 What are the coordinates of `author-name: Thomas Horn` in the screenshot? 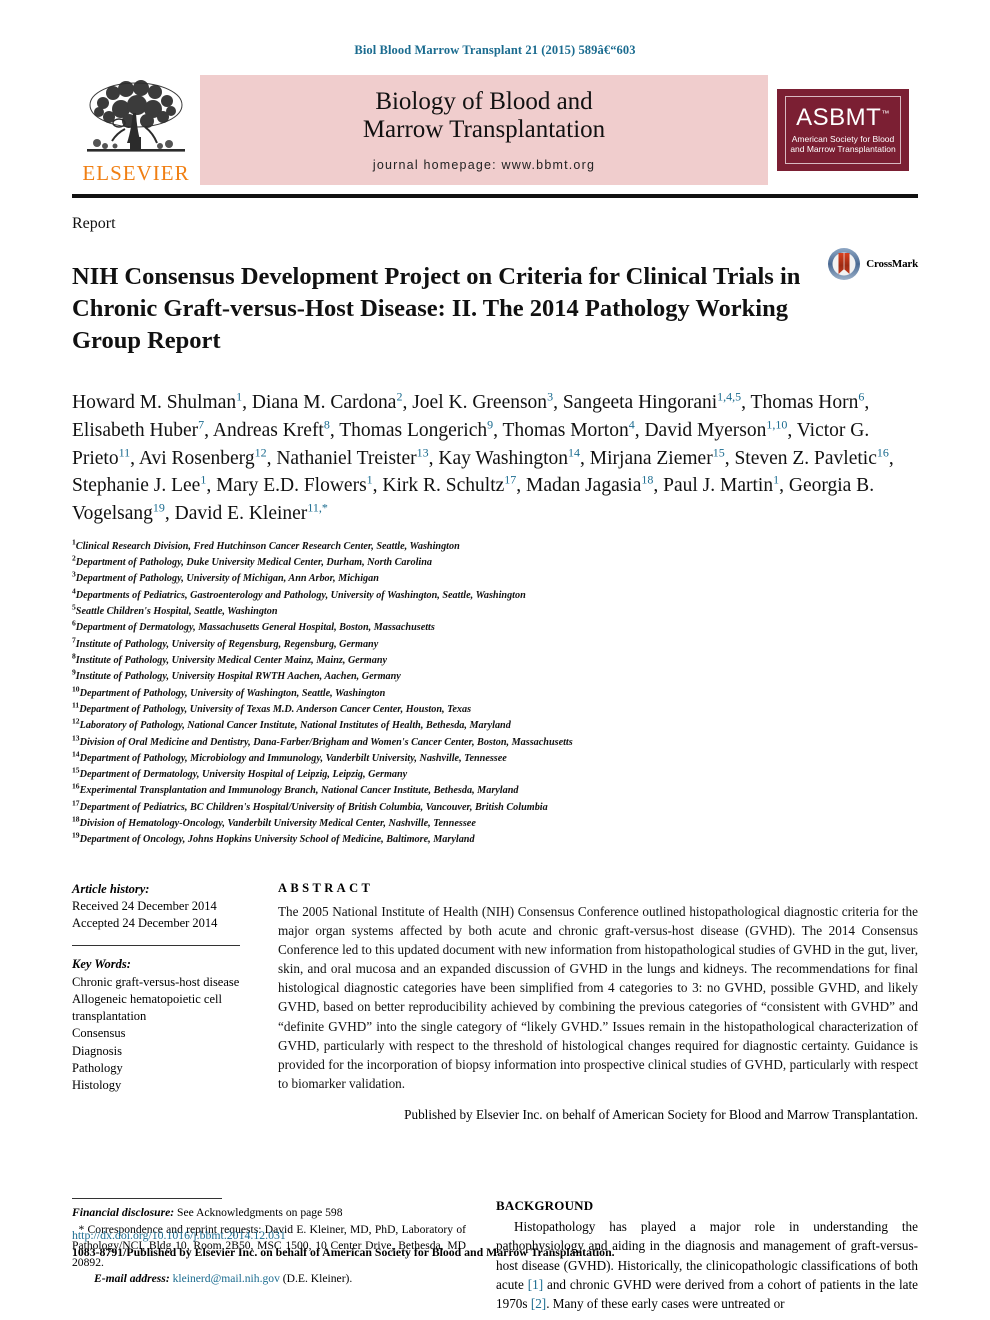 It's located at (805, 402).